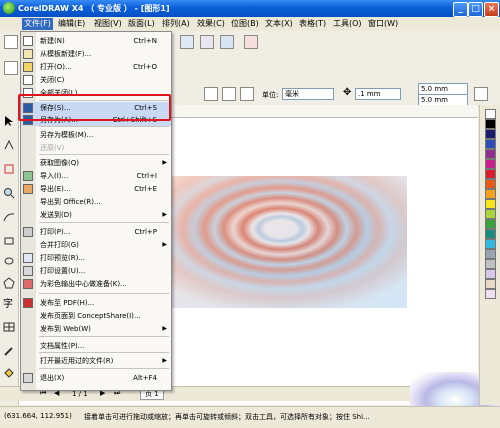  Describe the element at coordinates (11, 42) in the screenshot. I see `new-icon` at that location.